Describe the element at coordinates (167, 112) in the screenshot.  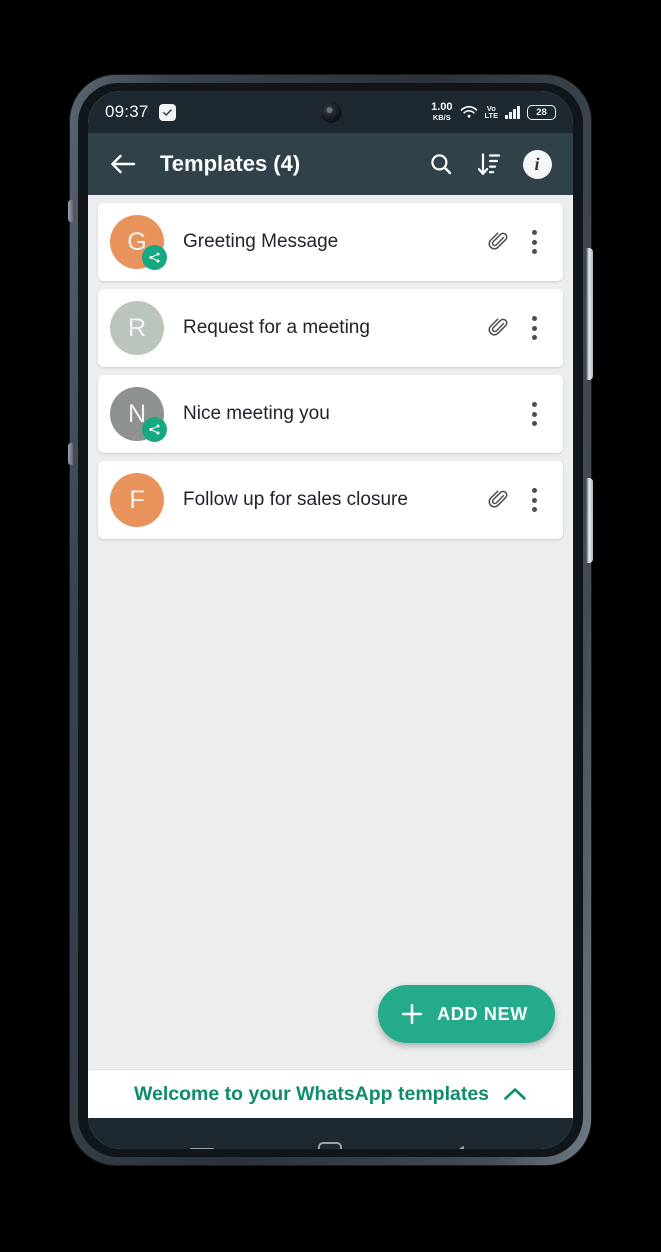
I see `checkmark-icon` at that location.